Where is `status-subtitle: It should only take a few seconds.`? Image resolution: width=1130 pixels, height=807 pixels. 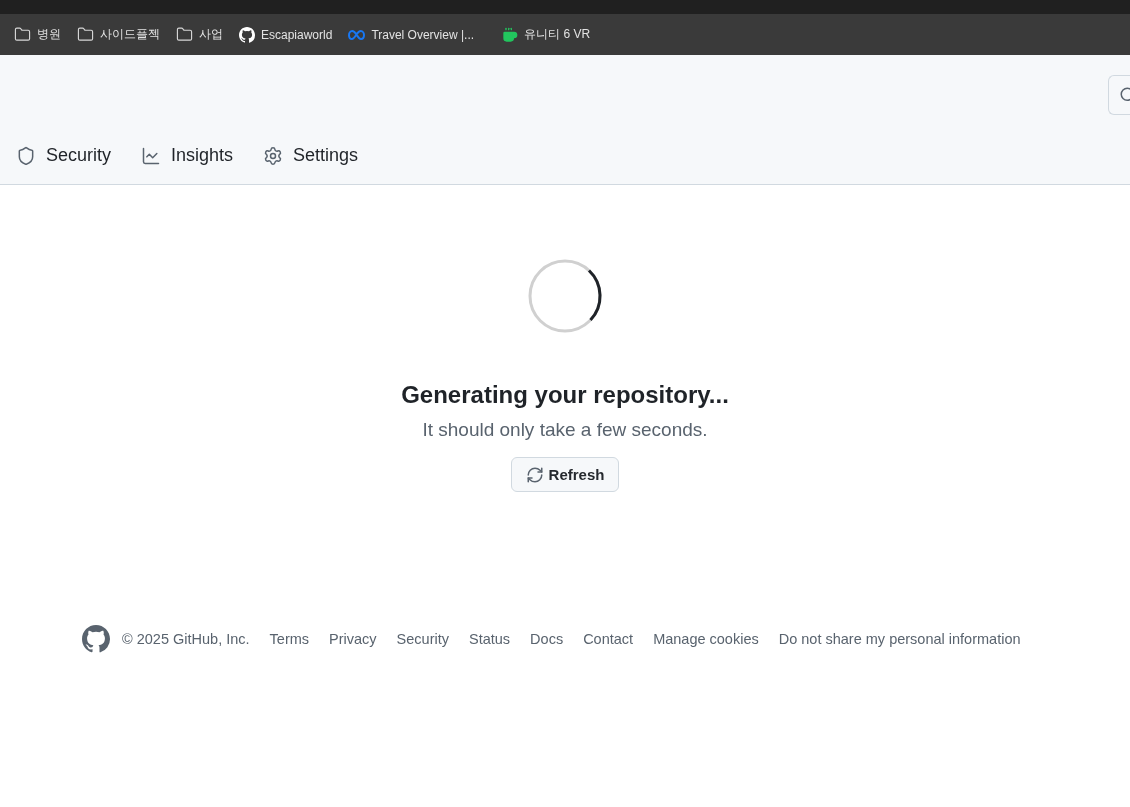 status-subtitle: It should only take a few seconds. is located at coordinates (565, 430).